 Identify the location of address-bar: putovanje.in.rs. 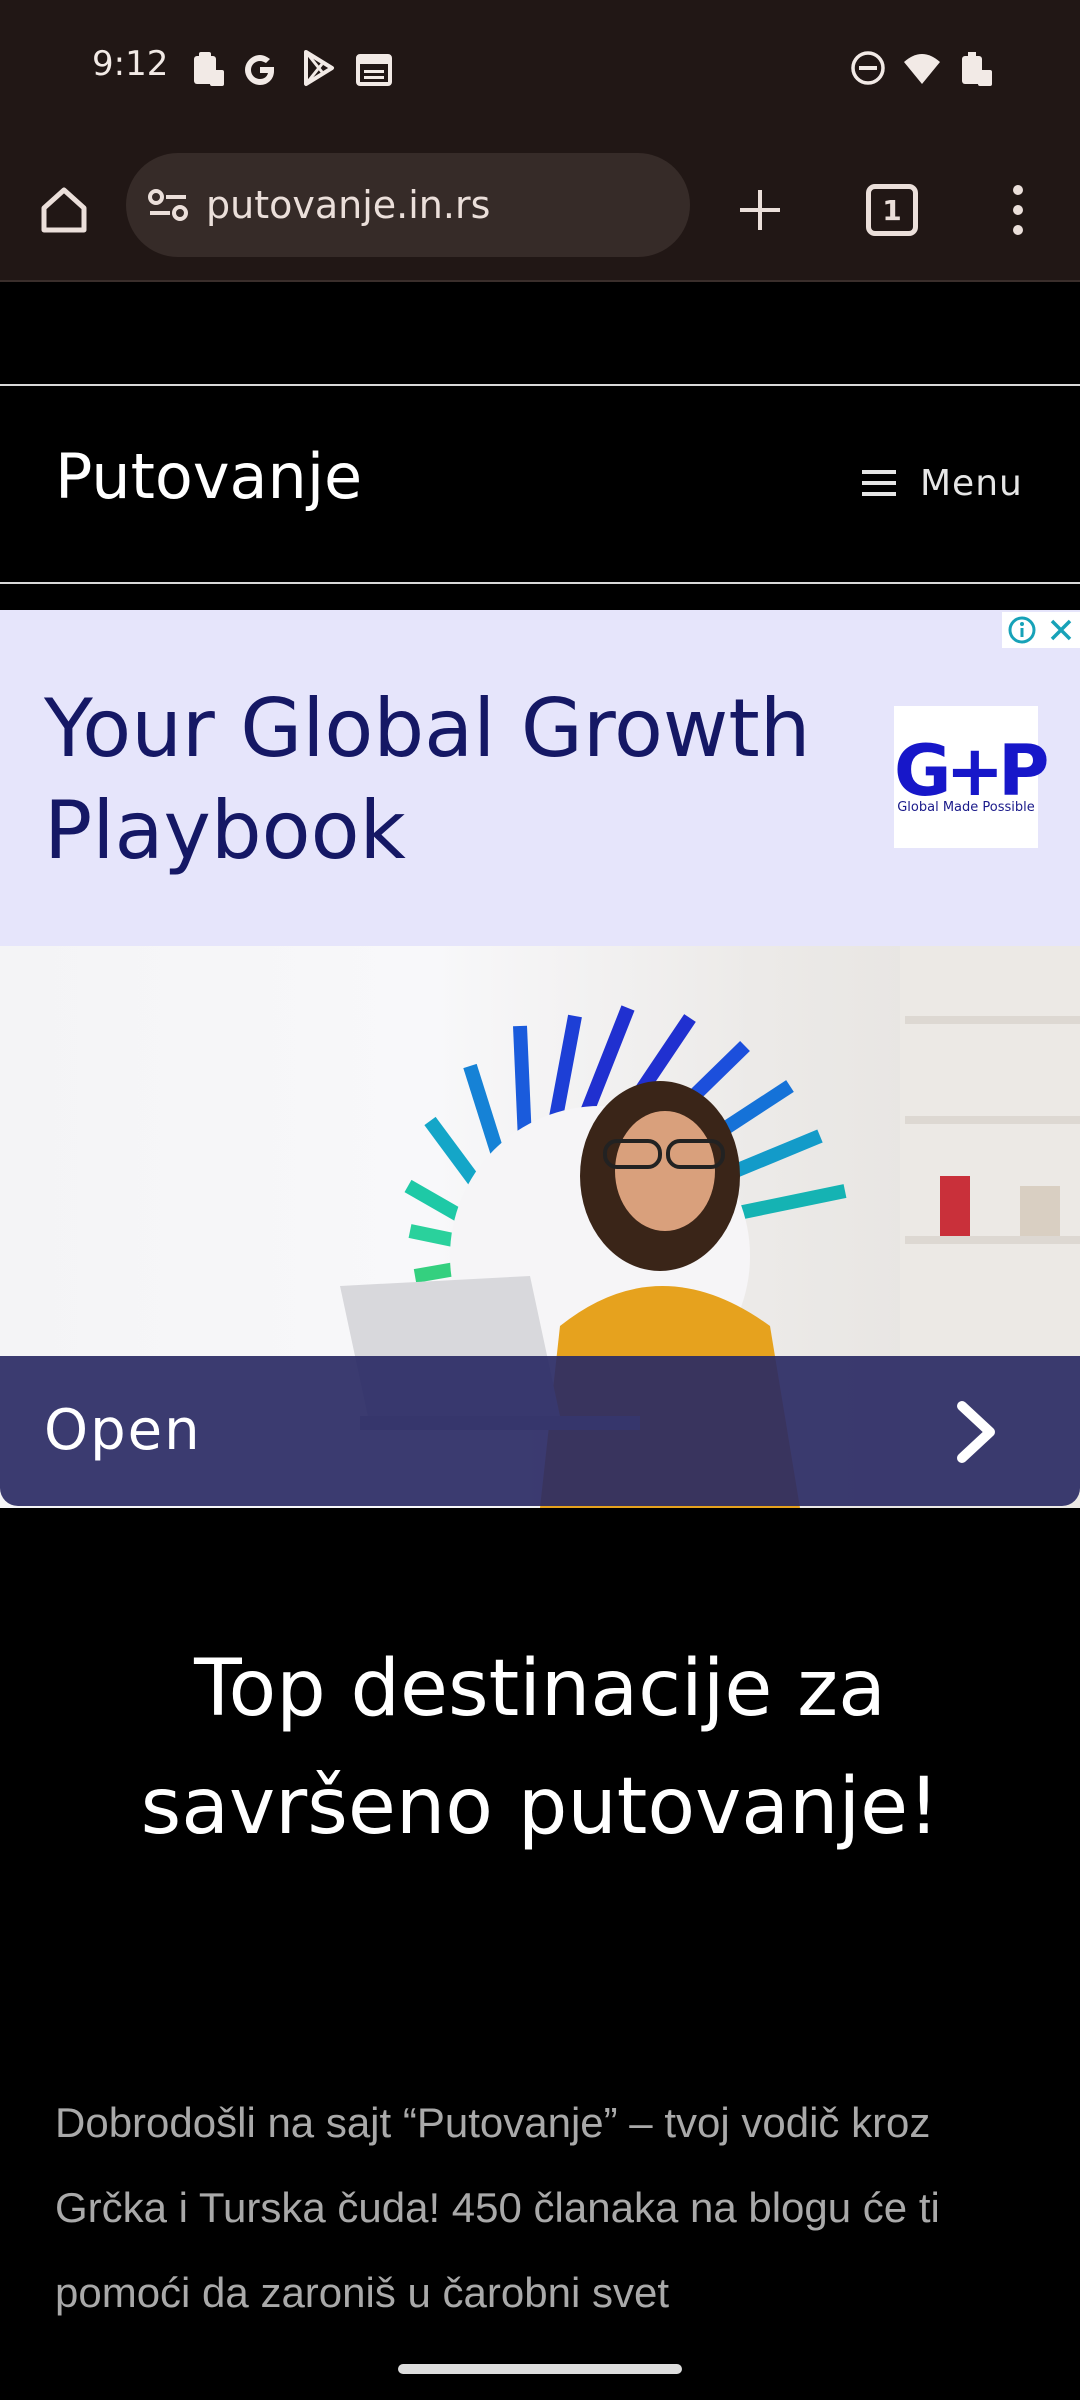
(408, 205).